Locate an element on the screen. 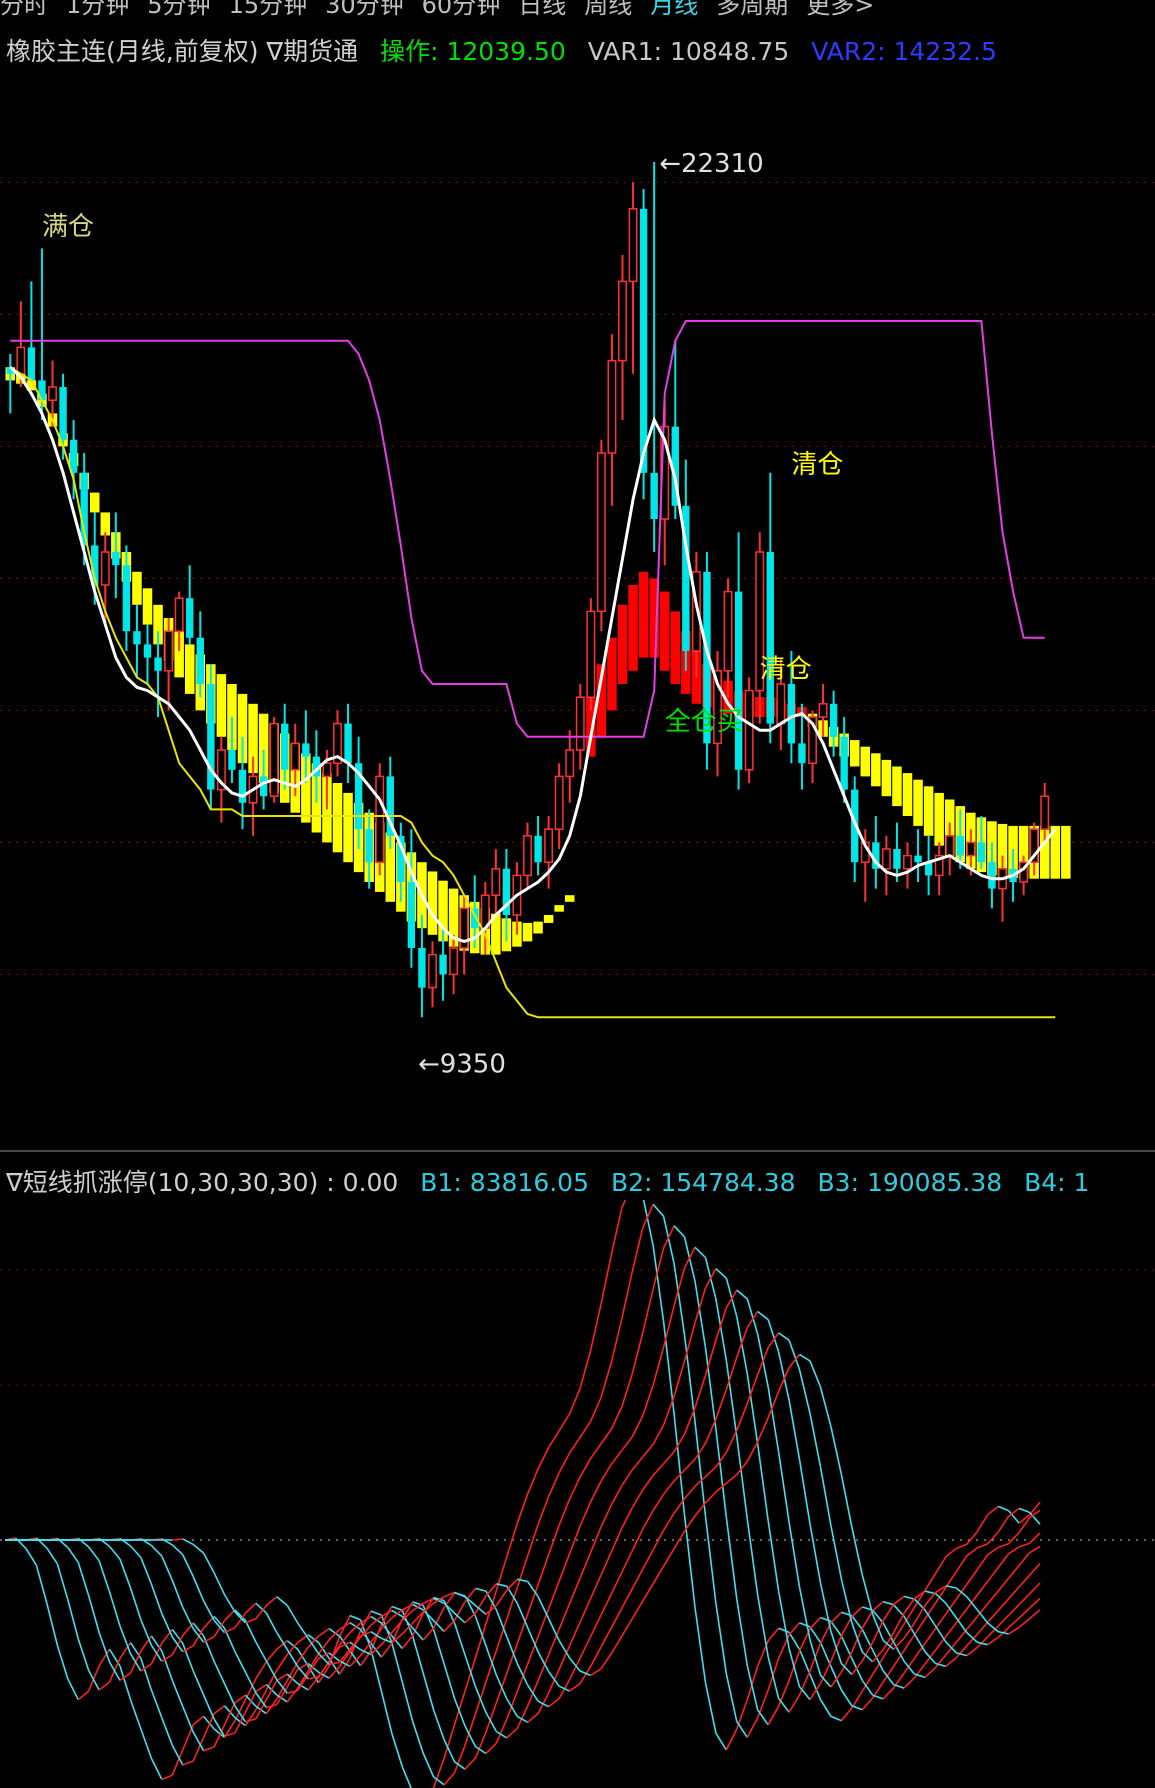 This screenshot has height=1788, width=1155. main-chart-title: 橡胶主连(月线,前复权) ∇期货通 is located at coordinates (182, 51).